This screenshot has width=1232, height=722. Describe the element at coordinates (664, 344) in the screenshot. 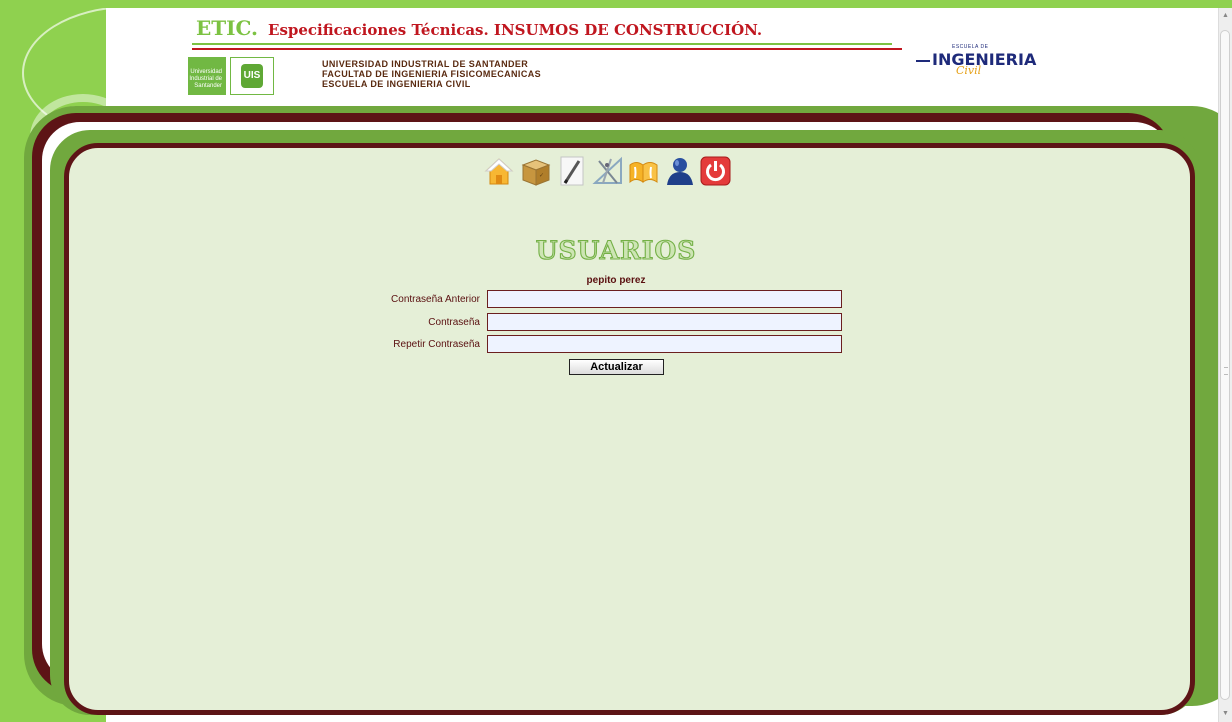

I see `repeat-password-input` at that location.